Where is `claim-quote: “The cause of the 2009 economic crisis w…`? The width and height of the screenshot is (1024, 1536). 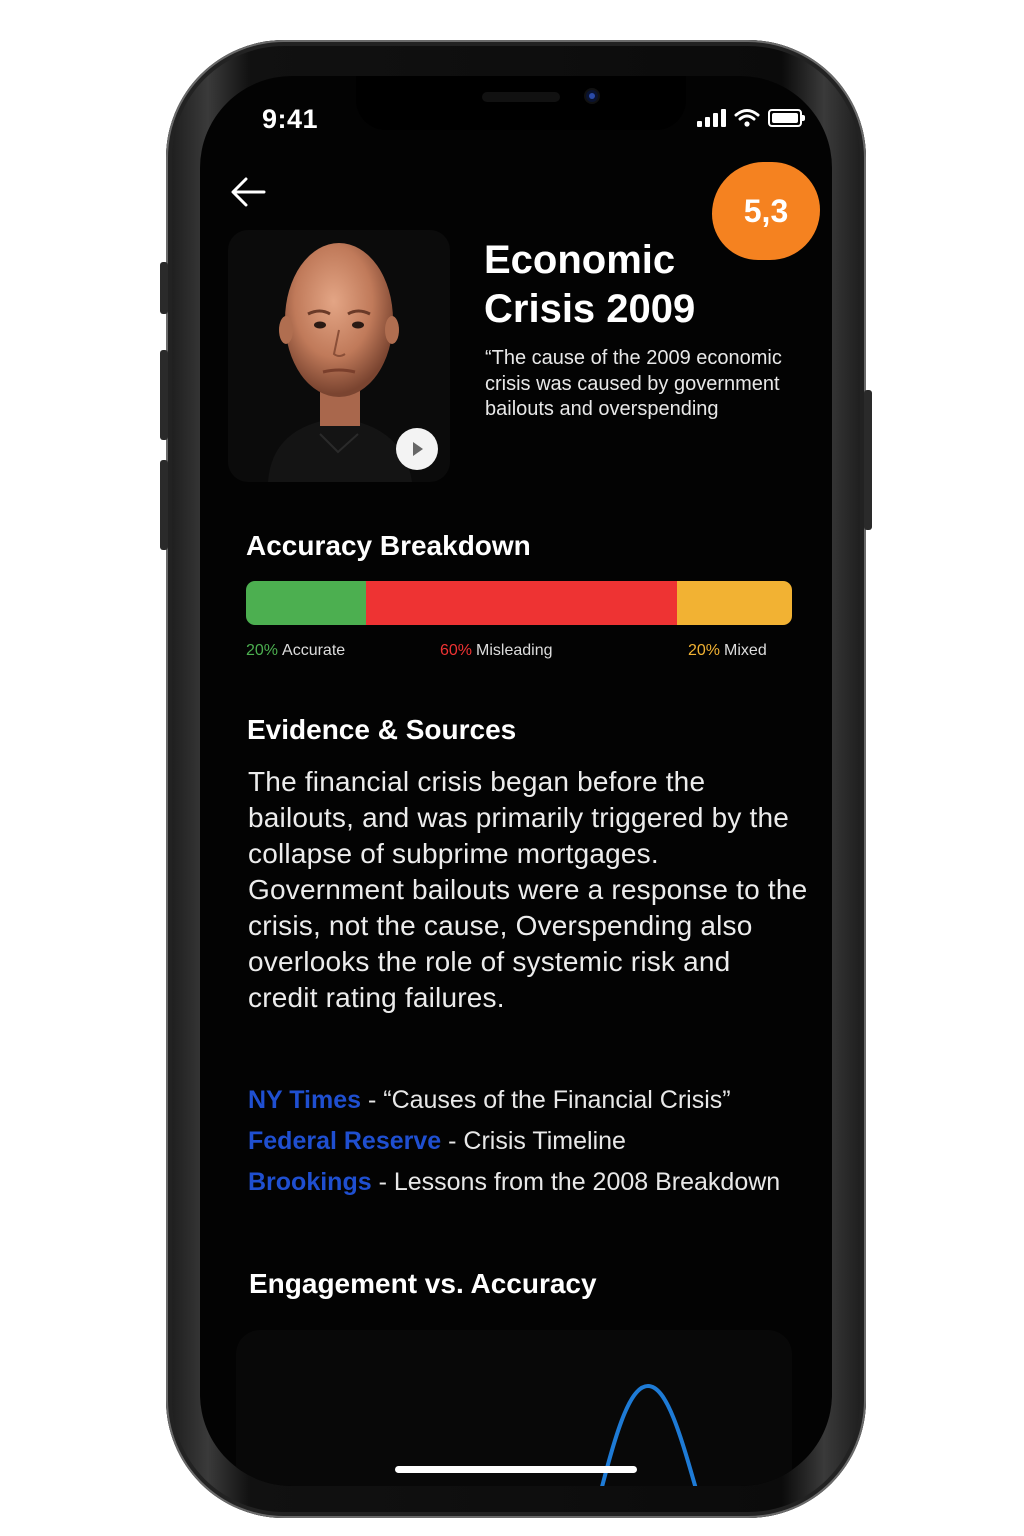
claim-quote: “The cause of the 2009 economic crisis w… is located at coordinates (633, 383).